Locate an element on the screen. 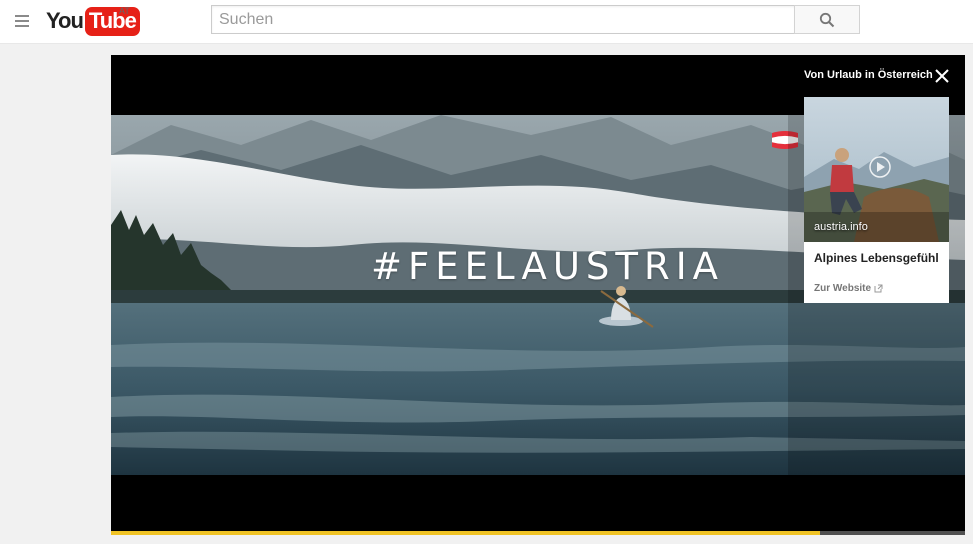  visit-website-label: Zur Website is located at coordinates (843, 288).